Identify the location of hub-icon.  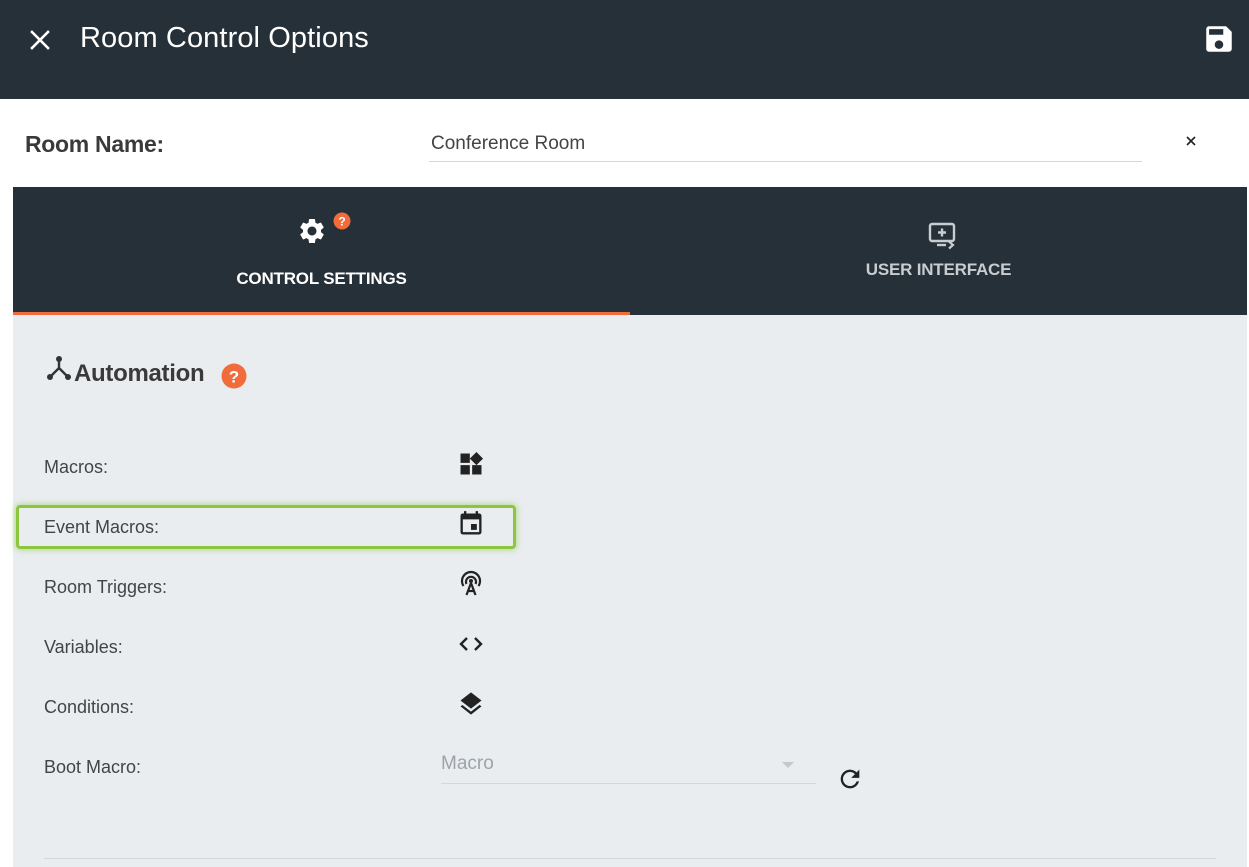
(59, 368).